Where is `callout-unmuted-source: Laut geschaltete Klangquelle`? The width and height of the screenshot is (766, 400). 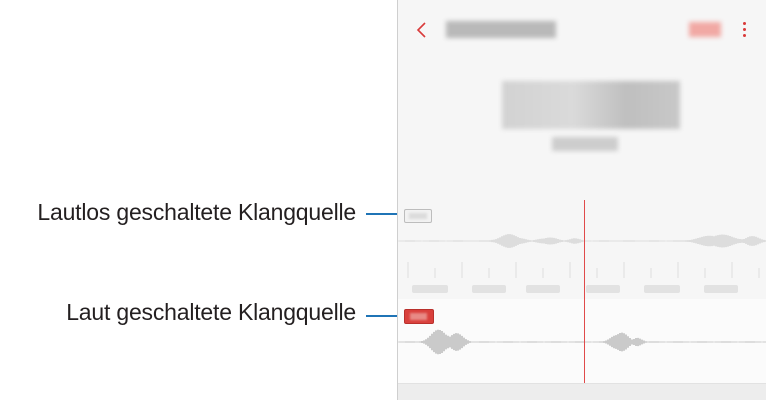 callout-unmuted-source: Laut geschaltete Klangquelle is located at coordinates (211, 312).